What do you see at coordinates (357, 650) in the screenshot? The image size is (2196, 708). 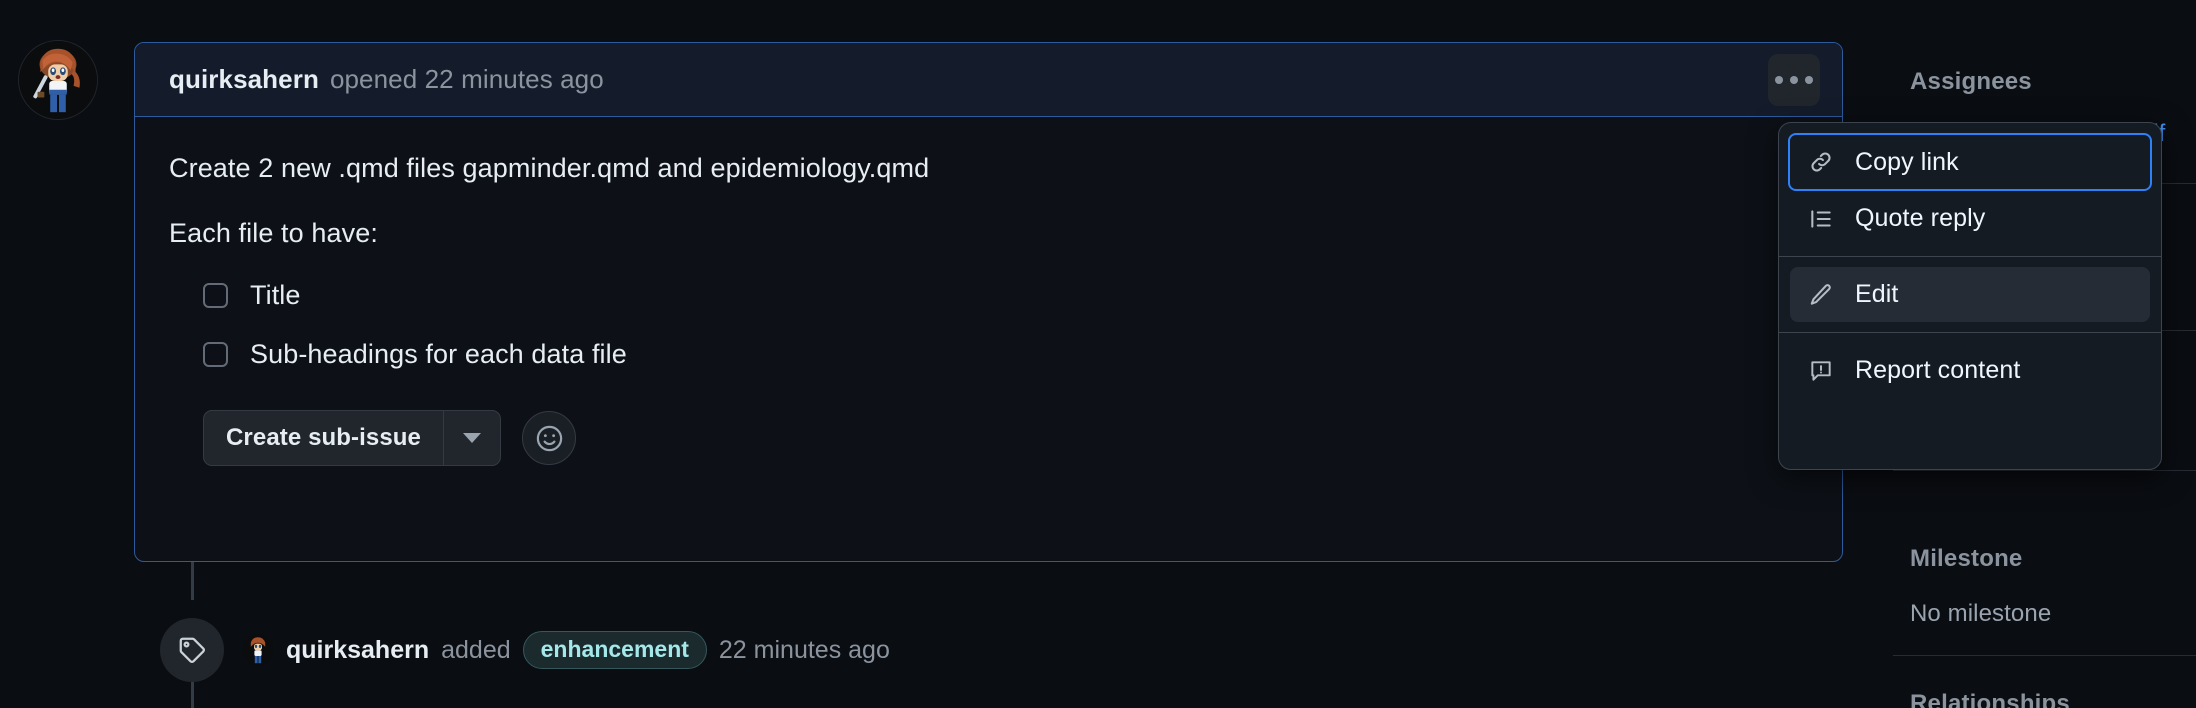 I see `timeline-actor: quirksahern` at bounding box center [357, 650].